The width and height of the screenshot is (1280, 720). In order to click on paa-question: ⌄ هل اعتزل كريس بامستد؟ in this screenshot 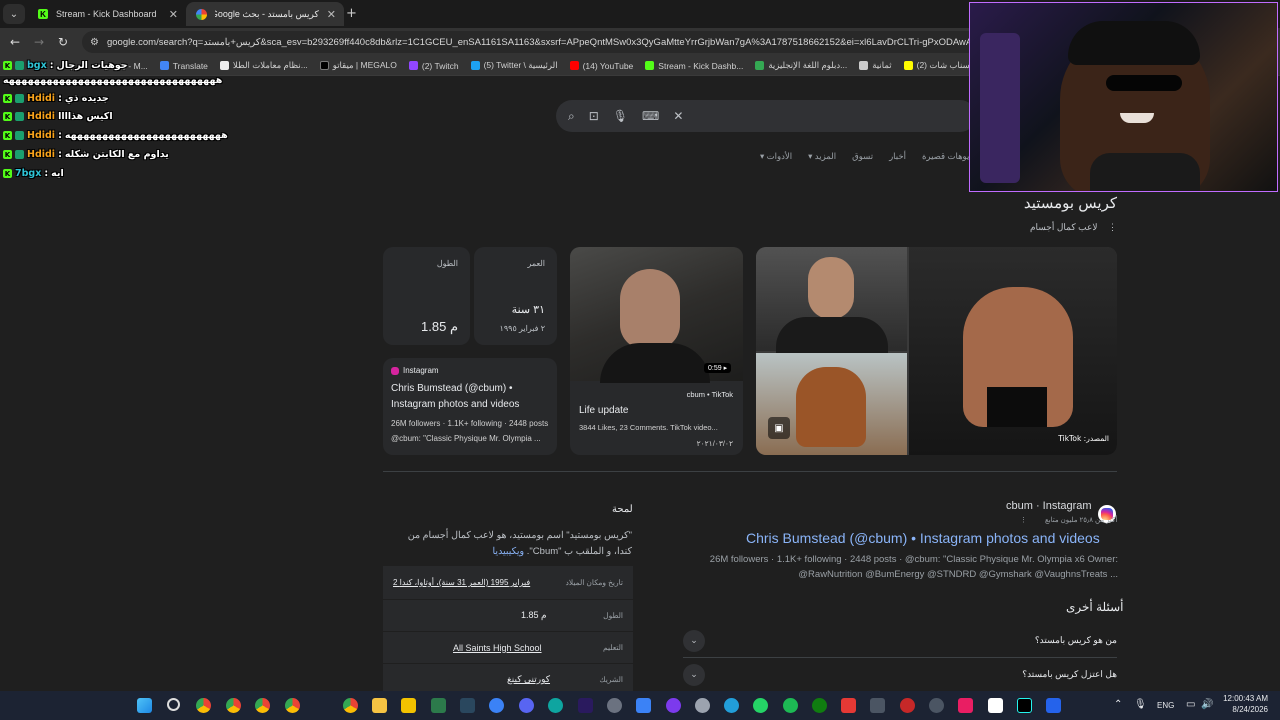, I will do `click(900, 674)`.